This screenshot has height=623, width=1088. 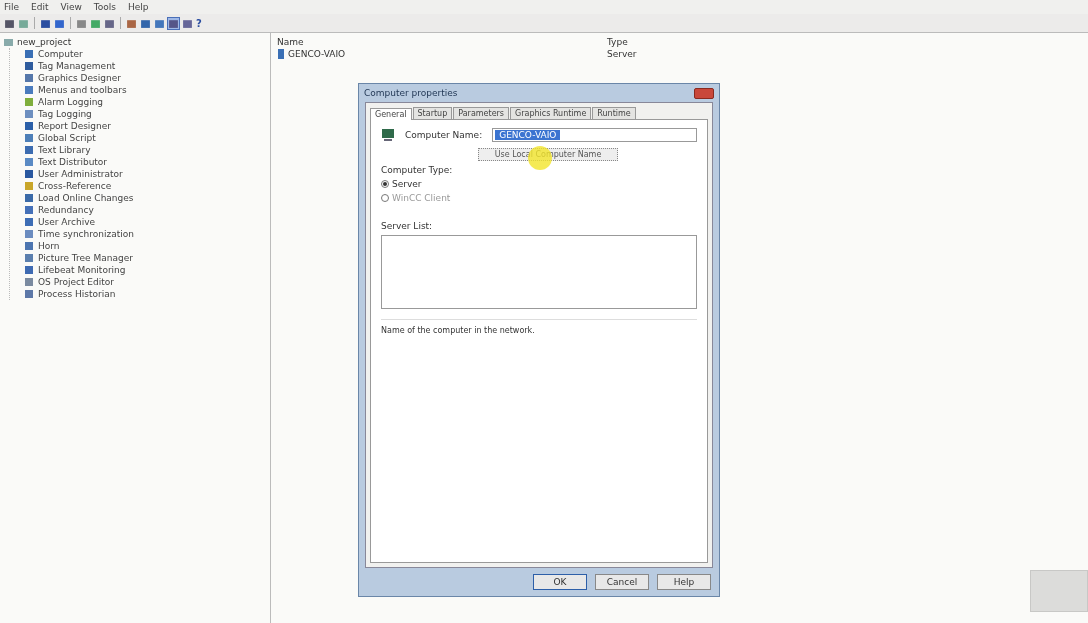 I want to click on menu-item: Edit, so click(x=40, y=7).